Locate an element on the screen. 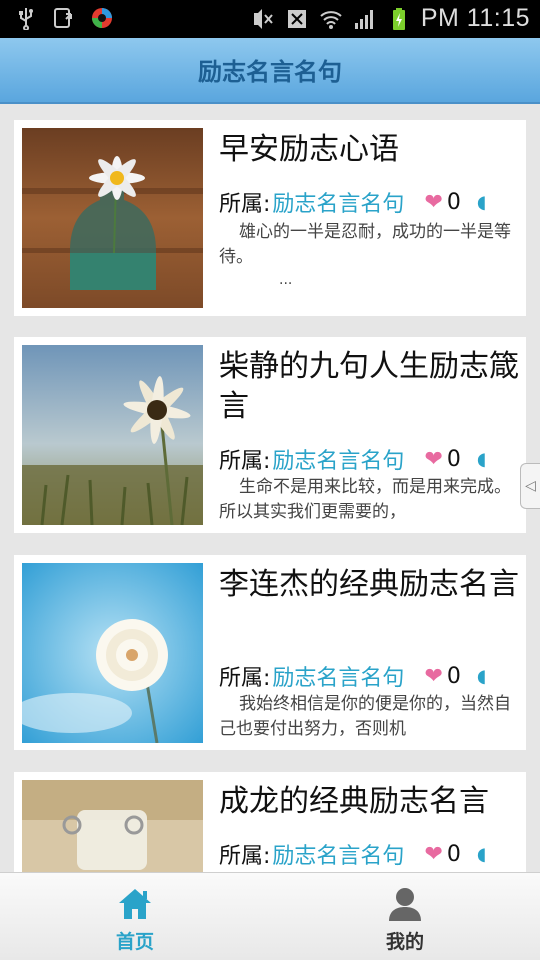 This screenshot has height=960, width=540. bottom-nav: 首页 我的 is located at coordinates (270, 916).